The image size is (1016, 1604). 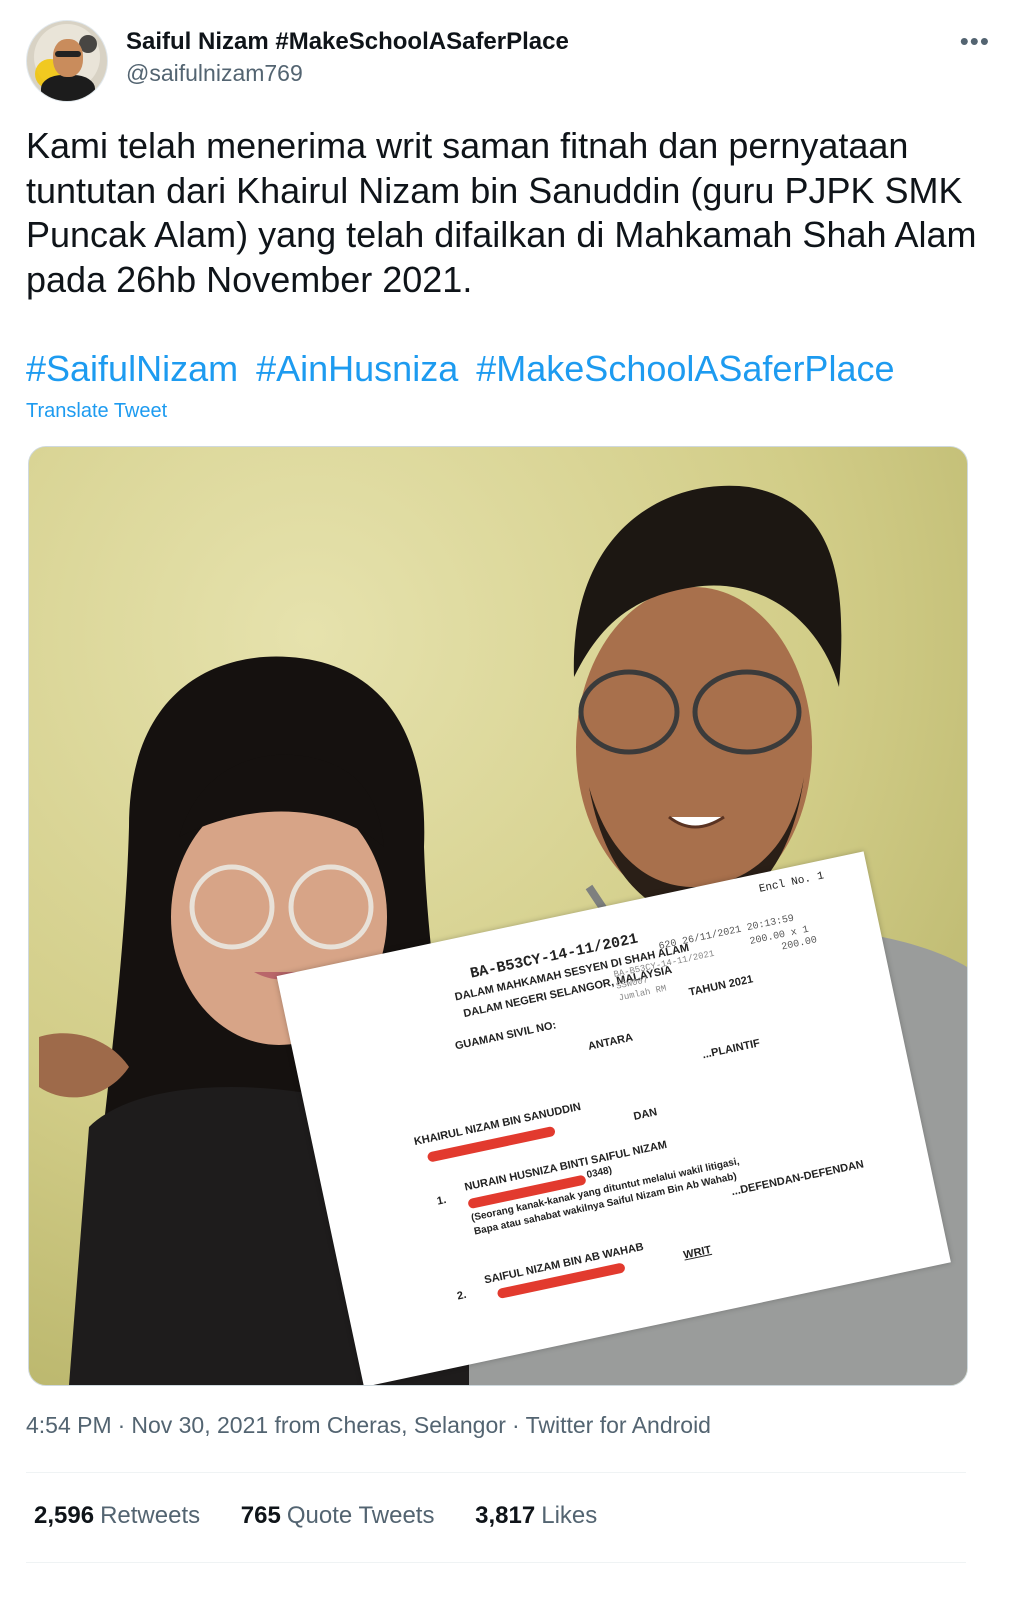 I want to click on hashtag-link: #MakeSchoolASaferPlace, so click(x=685, y=368).